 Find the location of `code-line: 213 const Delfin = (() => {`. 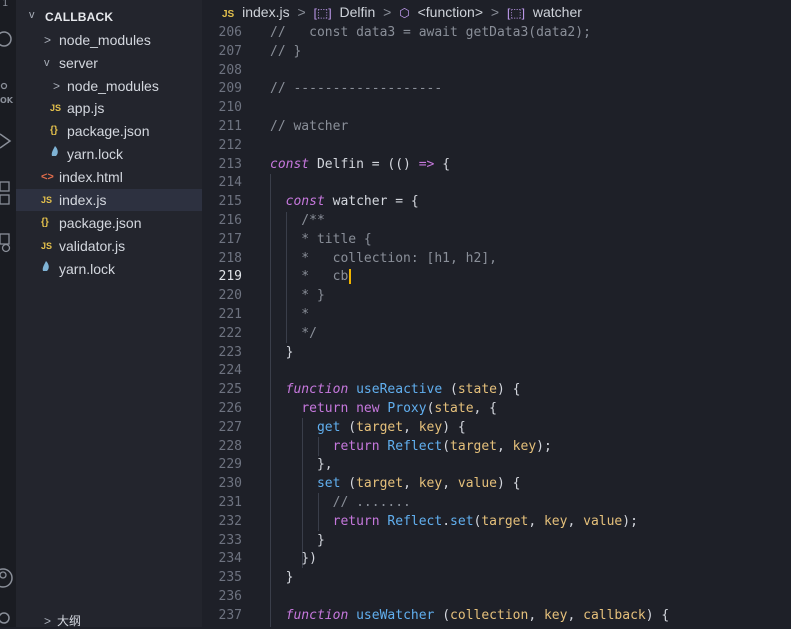

code-line: 213 const Delfin = (() => { is located at coordinates (496, 165).